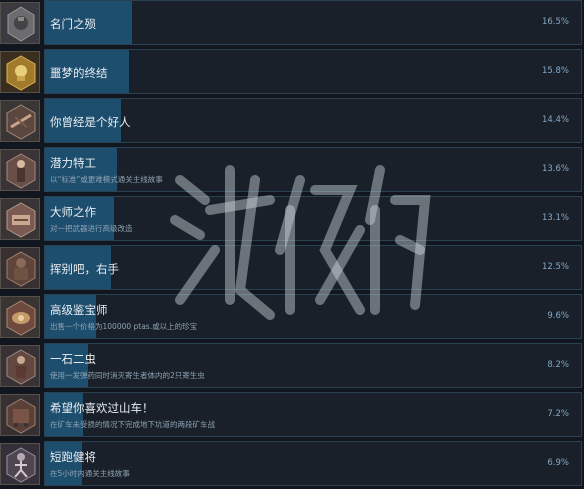 The height and width of the screenshot is (489, 584). I want to click on weapon-case-icon, so click(20, 219).